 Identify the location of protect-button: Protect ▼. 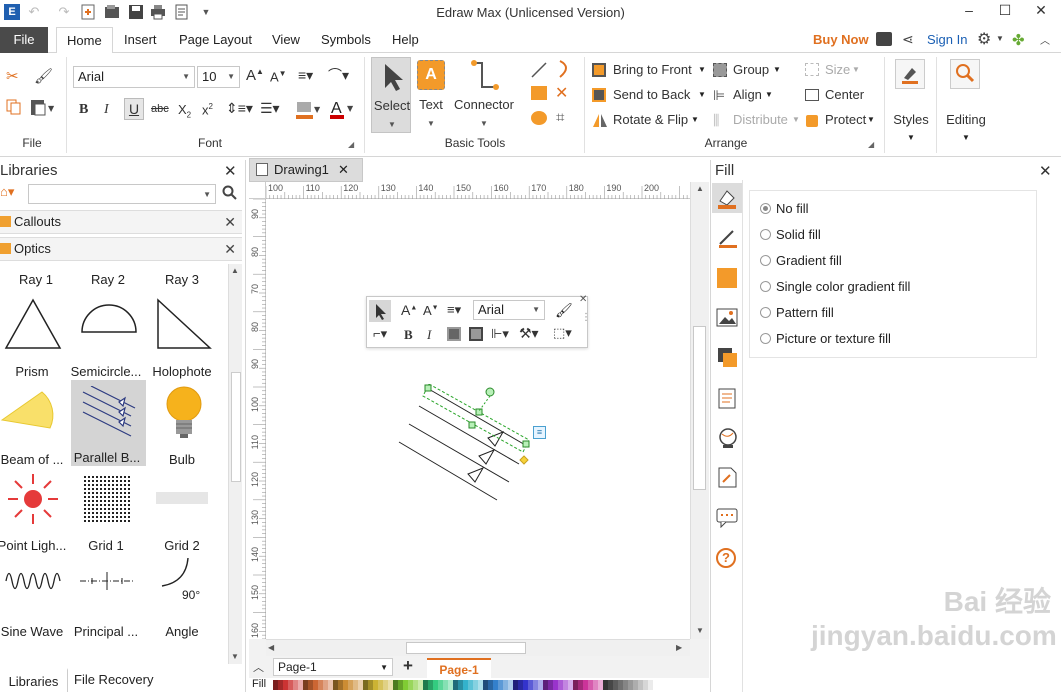
(842, 121).